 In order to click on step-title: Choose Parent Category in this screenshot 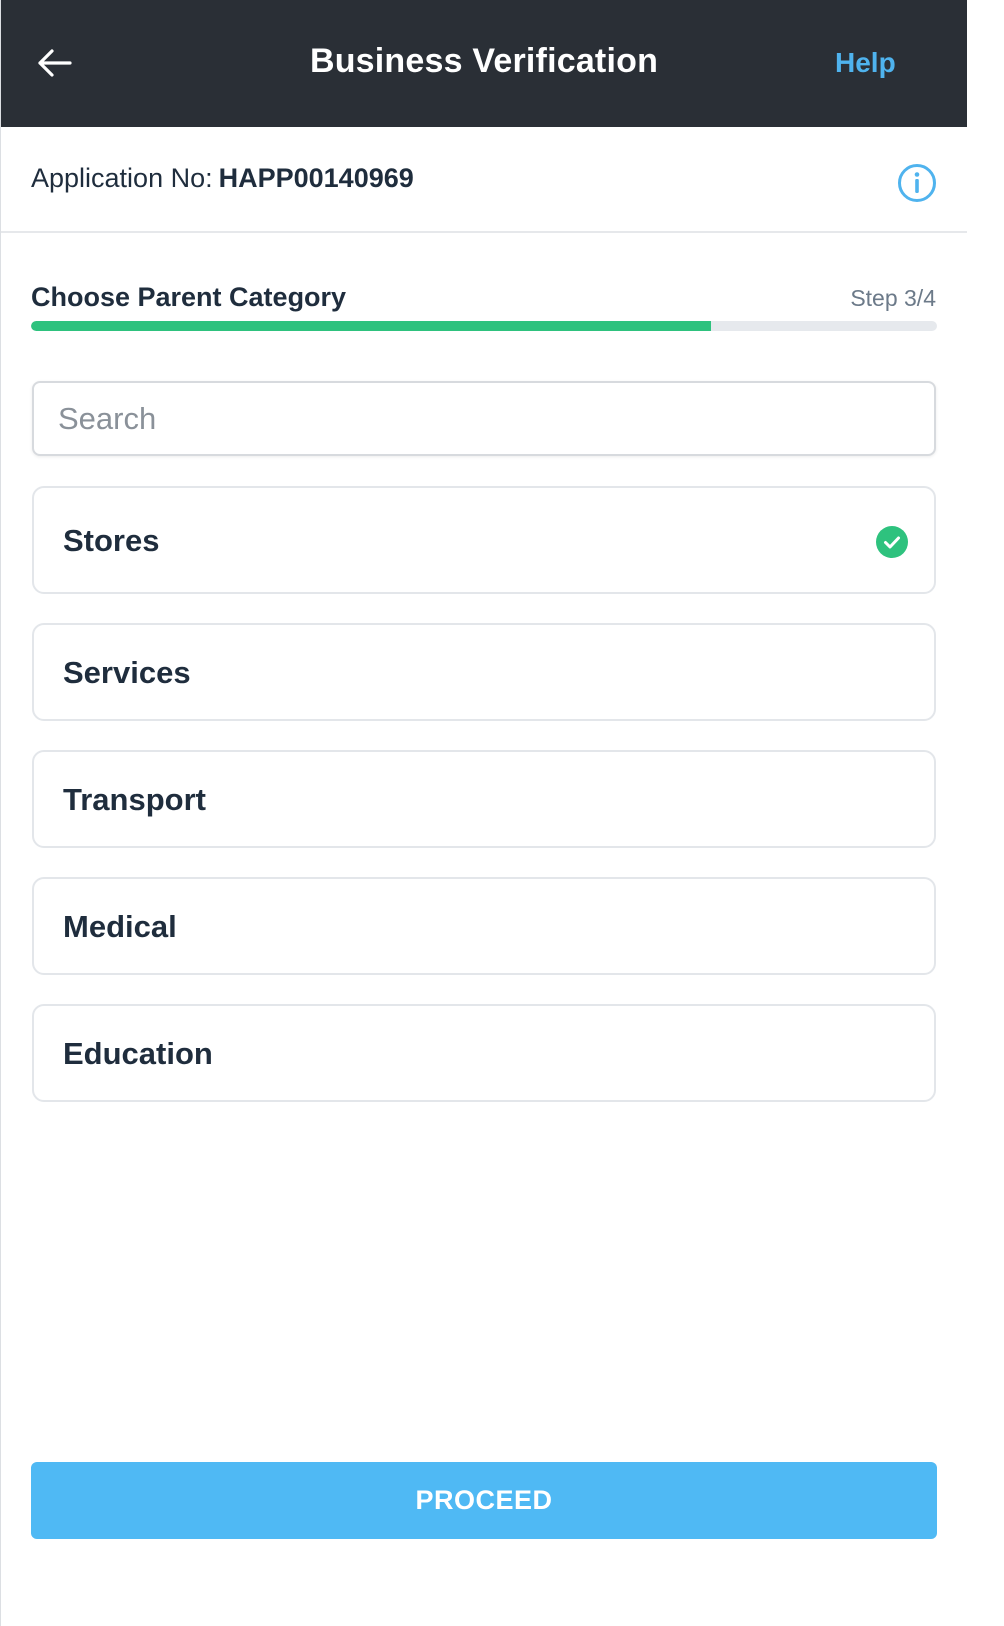, I will do `click(189, 297)`.